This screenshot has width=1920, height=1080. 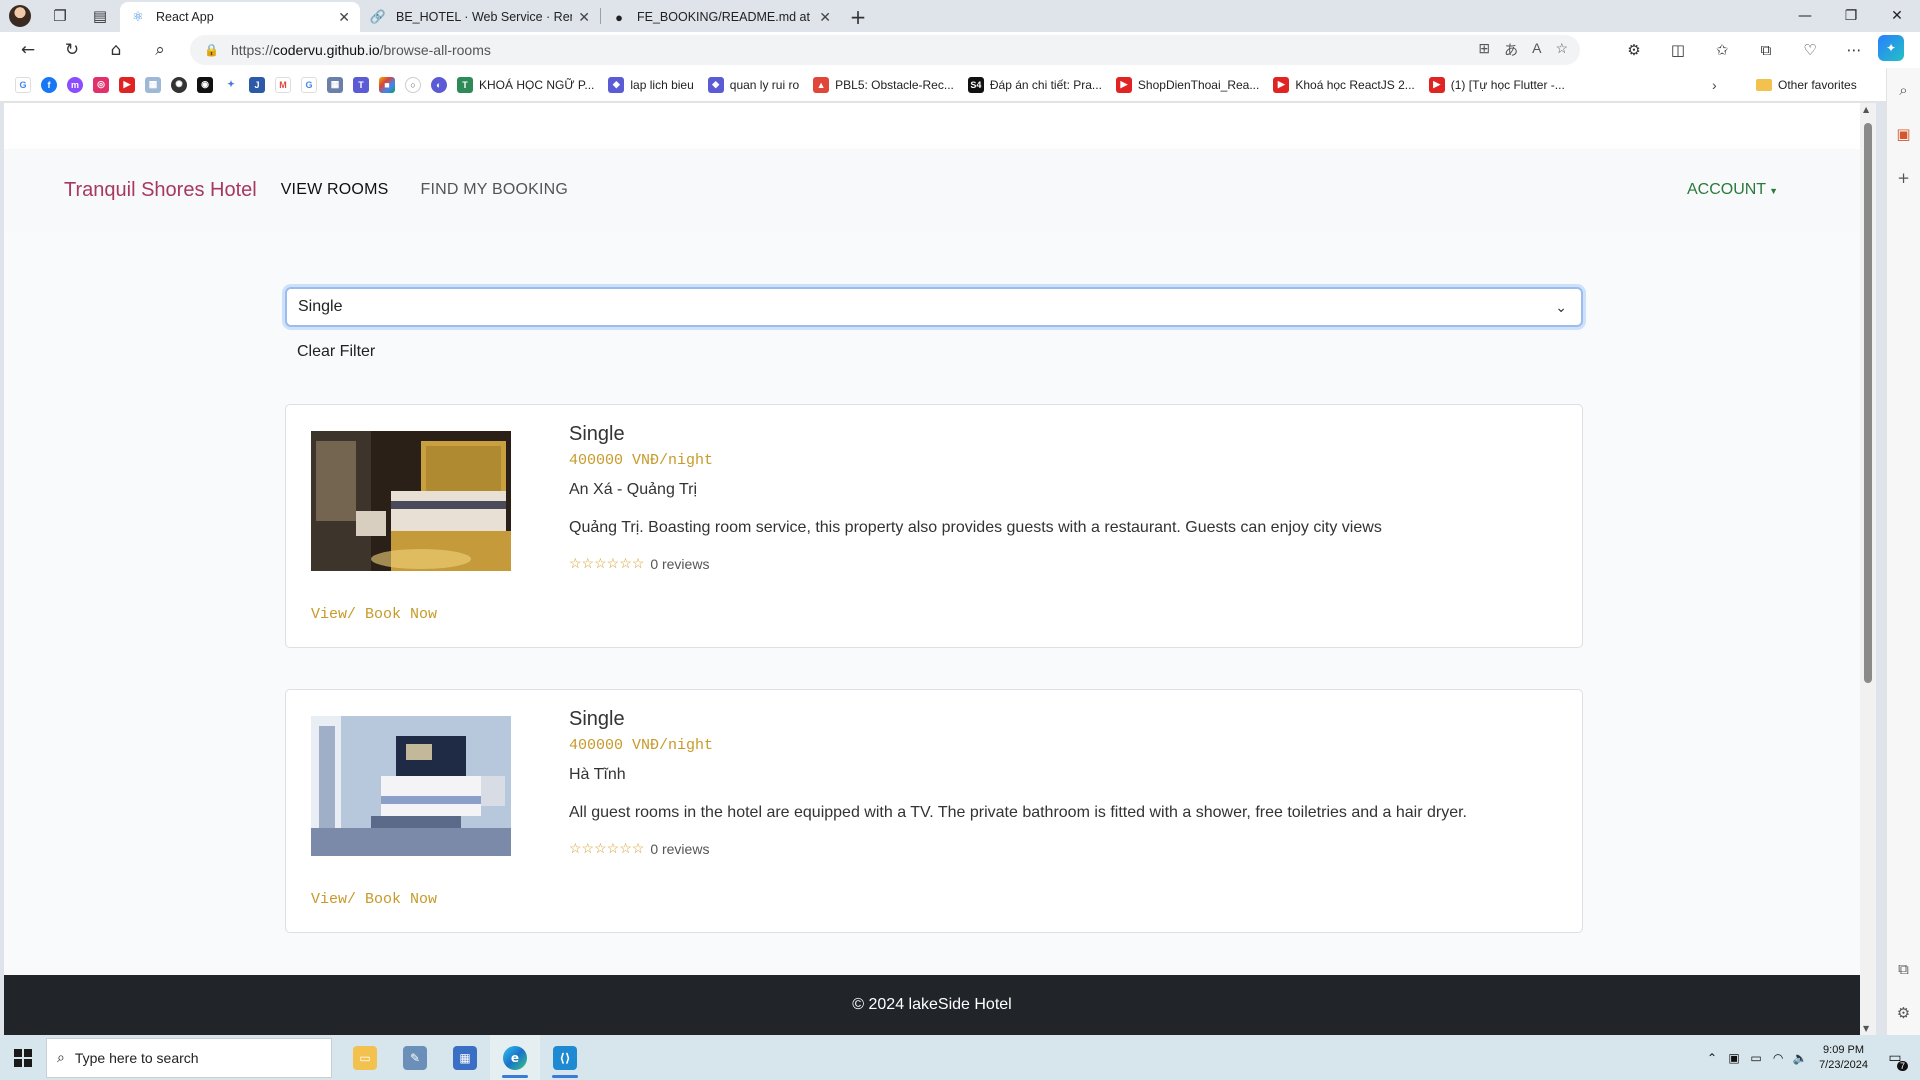 I want to click on calendar-icon: ▦, so click(x=335, y=84).